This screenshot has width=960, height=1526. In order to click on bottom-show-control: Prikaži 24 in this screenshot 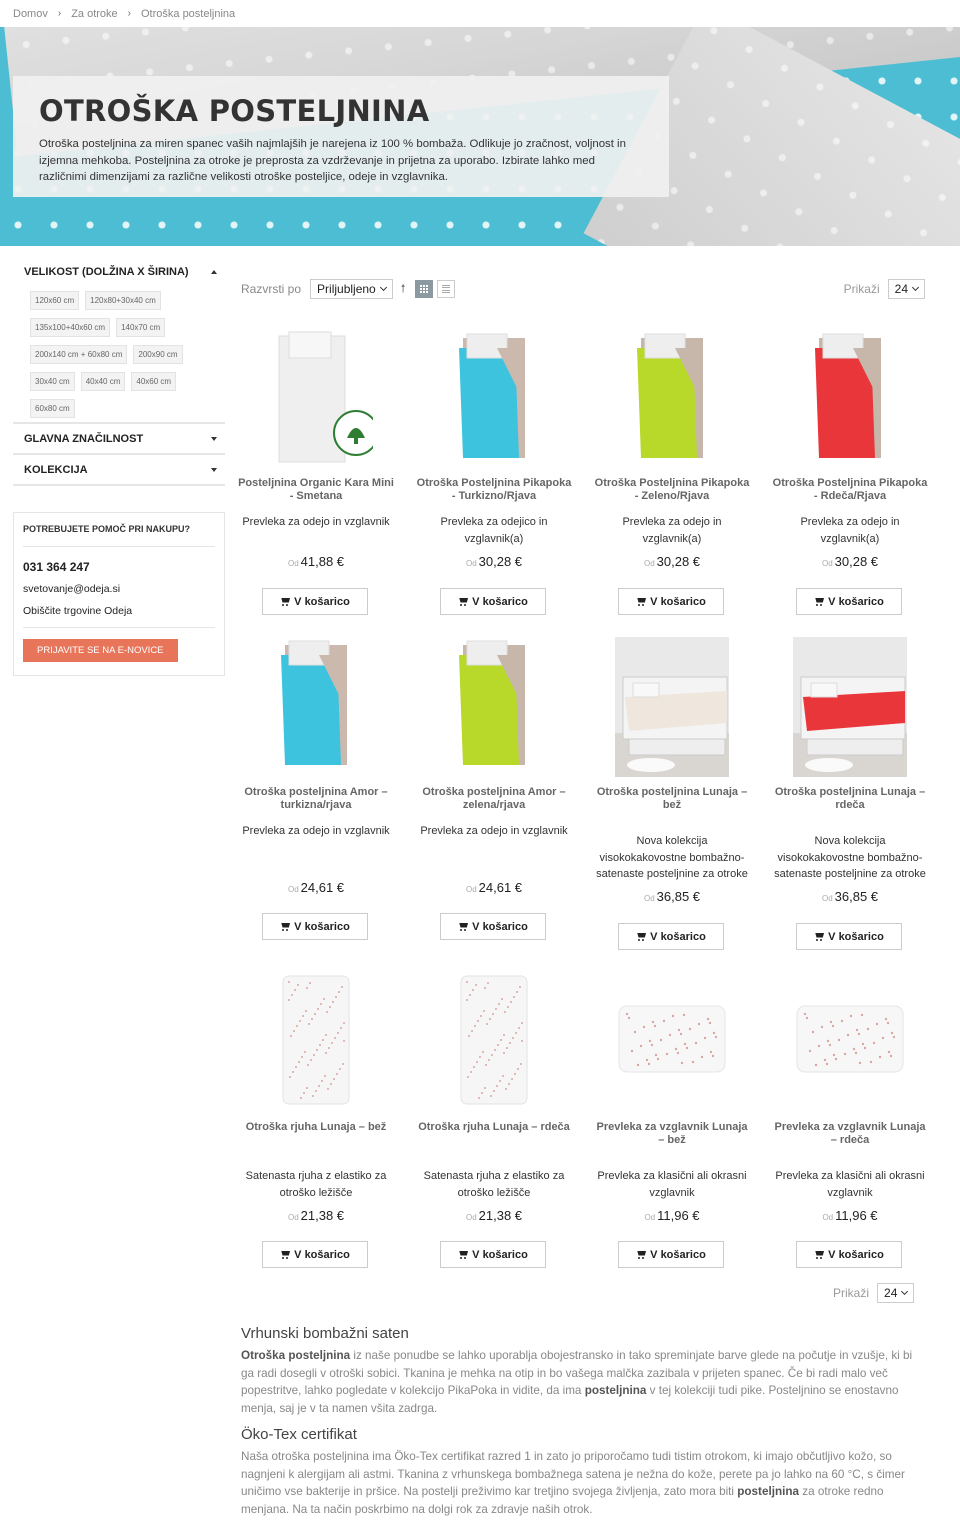, I will do `click(874, 1293)`.